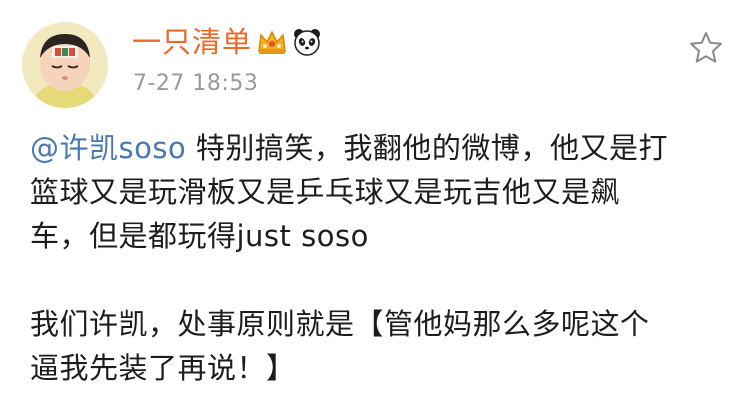 Image resolution: width=750 pixels, height=401 pixels. I want to click on user-mention-link: @许凯soso, so click(108, 148).